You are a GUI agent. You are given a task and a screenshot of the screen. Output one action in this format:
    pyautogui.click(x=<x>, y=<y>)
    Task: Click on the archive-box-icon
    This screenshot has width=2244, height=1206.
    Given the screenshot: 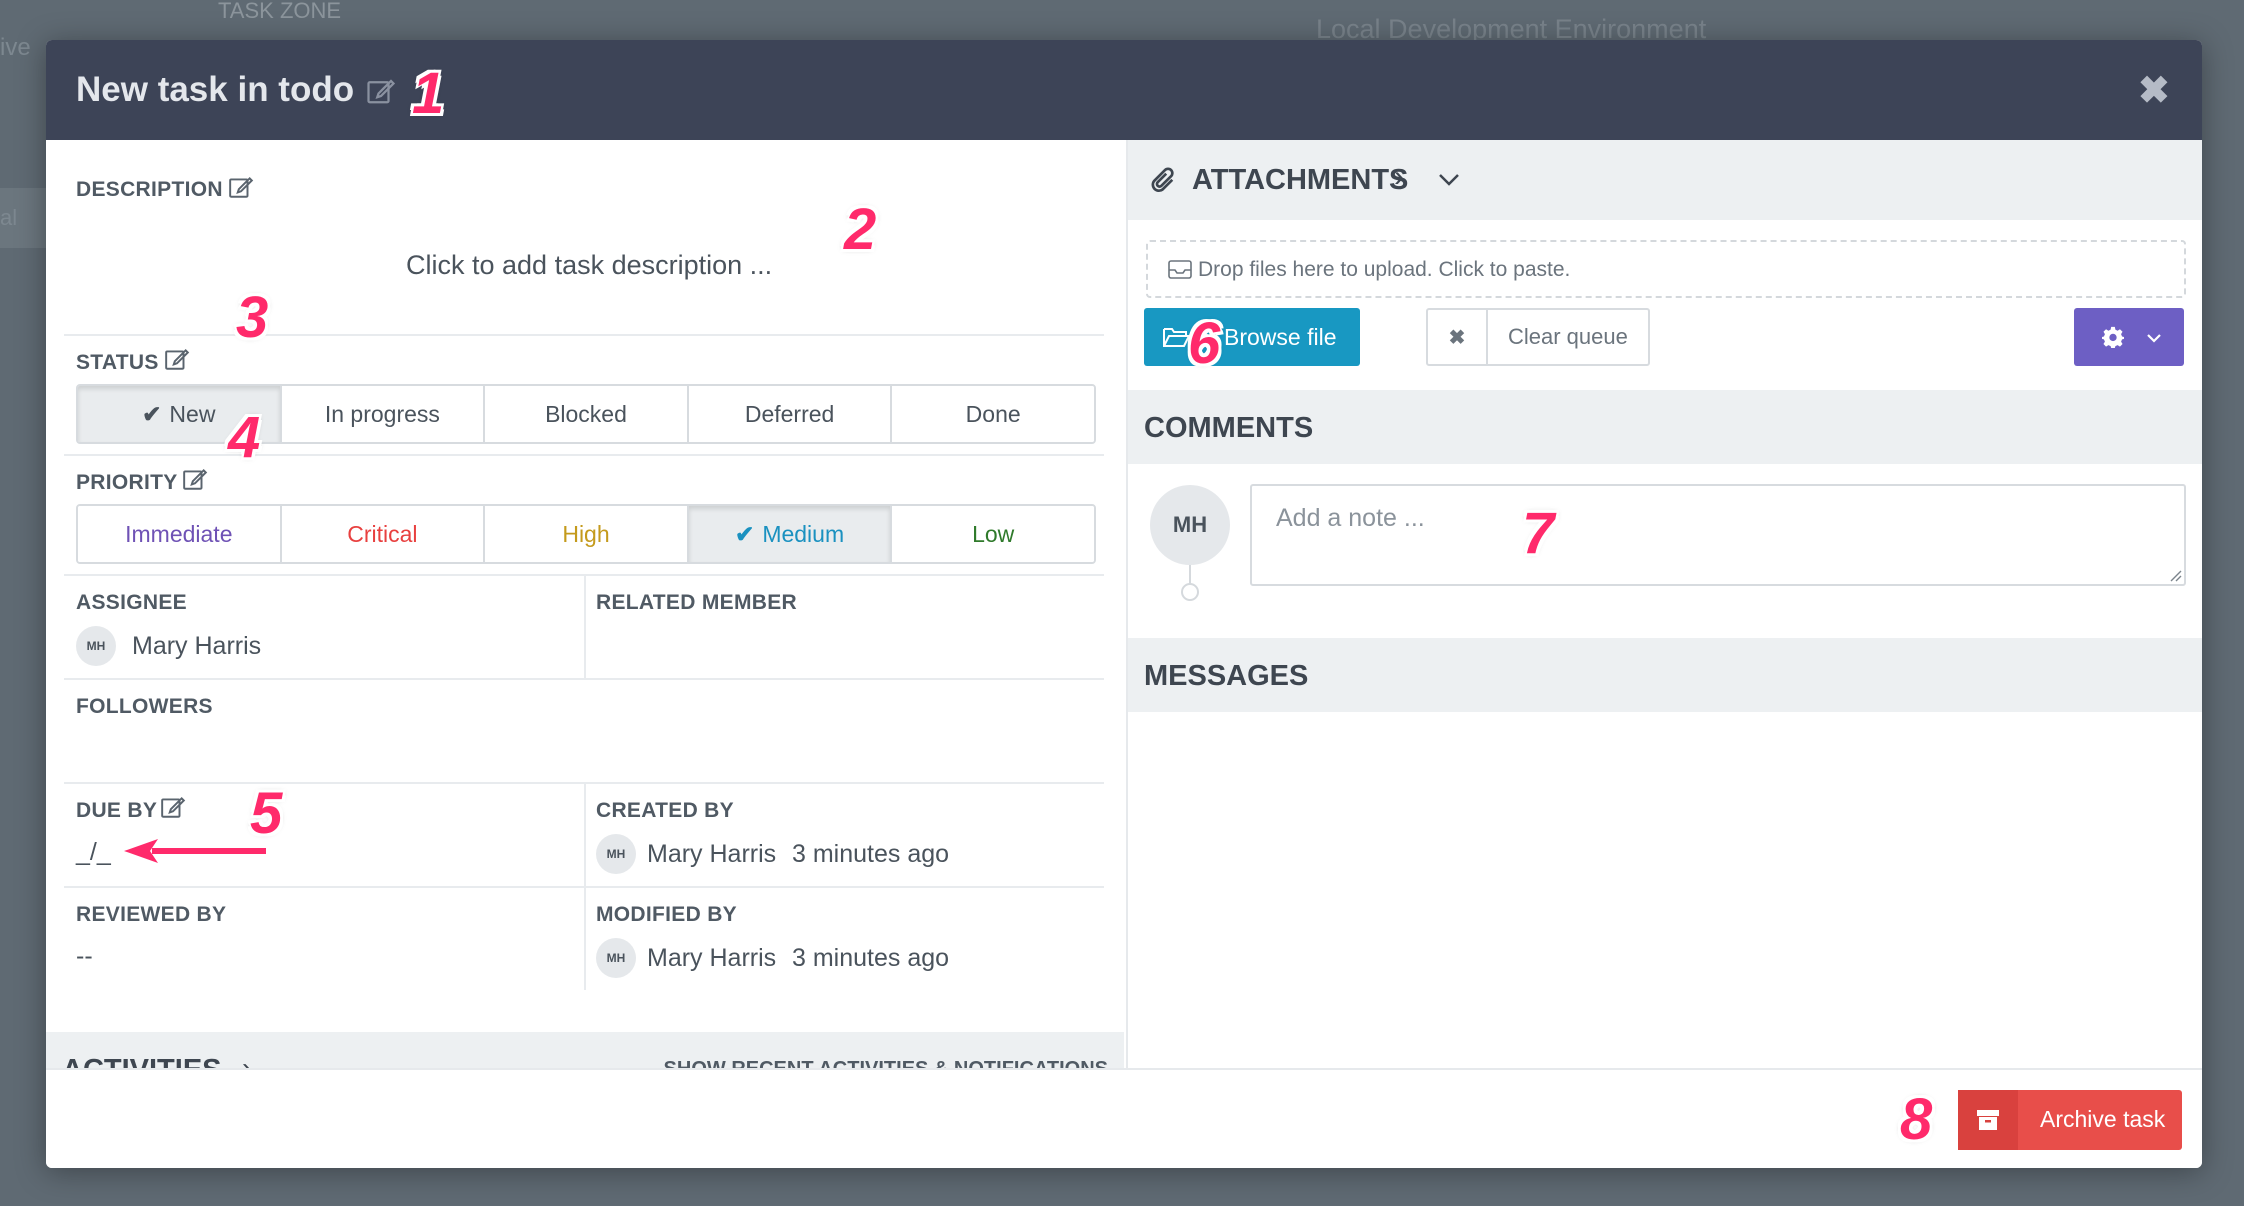 What is the action you would take?
    pyautogui.click(x=1988, y=1120)
    